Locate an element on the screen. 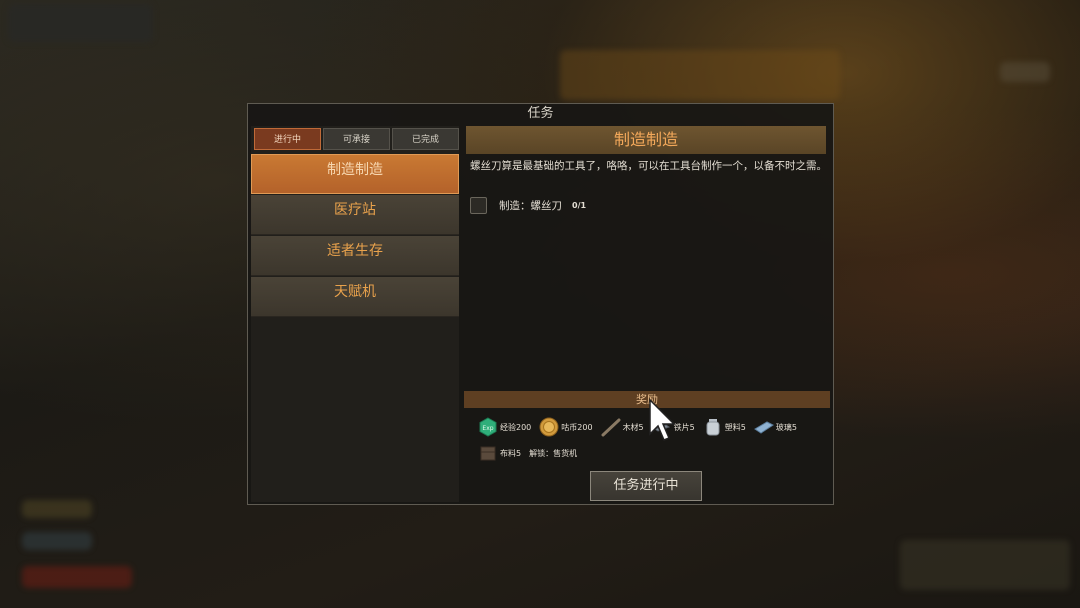 The height and width of the screenshot is (608, 1080). reward-glass: 玻璃5 is located at coordinates (775, 427).